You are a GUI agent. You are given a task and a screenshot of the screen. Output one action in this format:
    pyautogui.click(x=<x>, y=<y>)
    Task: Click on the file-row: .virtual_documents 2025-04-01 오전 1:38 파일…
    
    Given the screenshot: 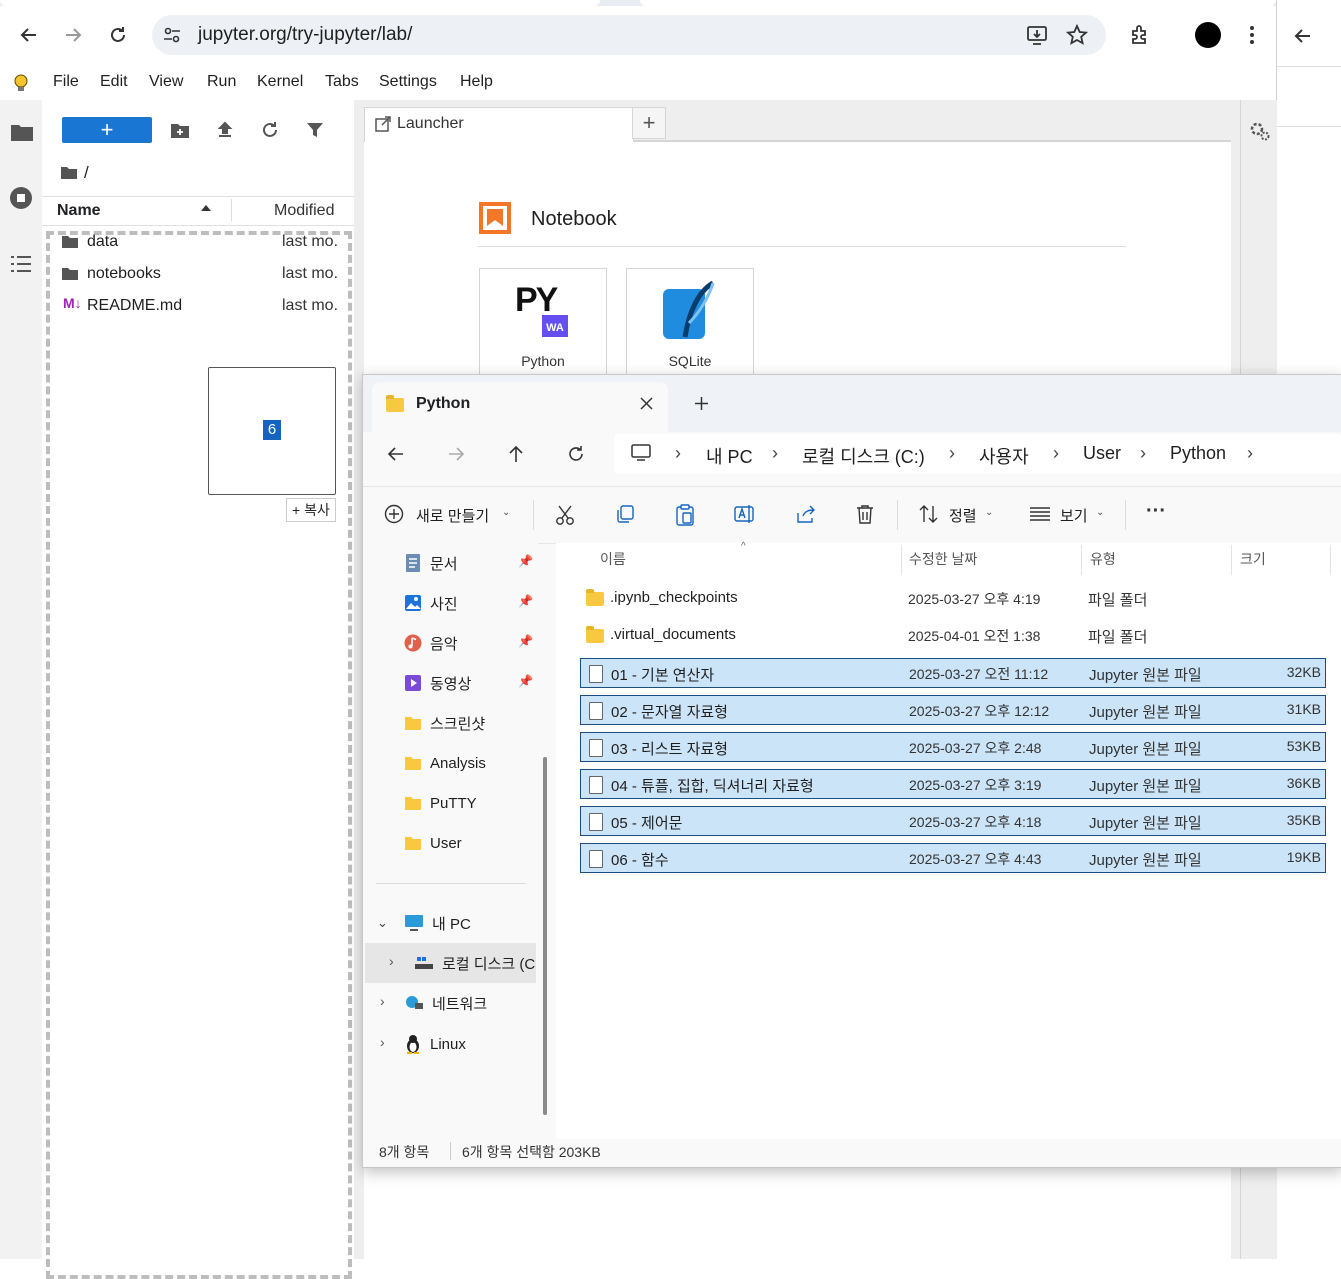 What is the action you would take?
    pyautogui.click(x=953, y=636)
    